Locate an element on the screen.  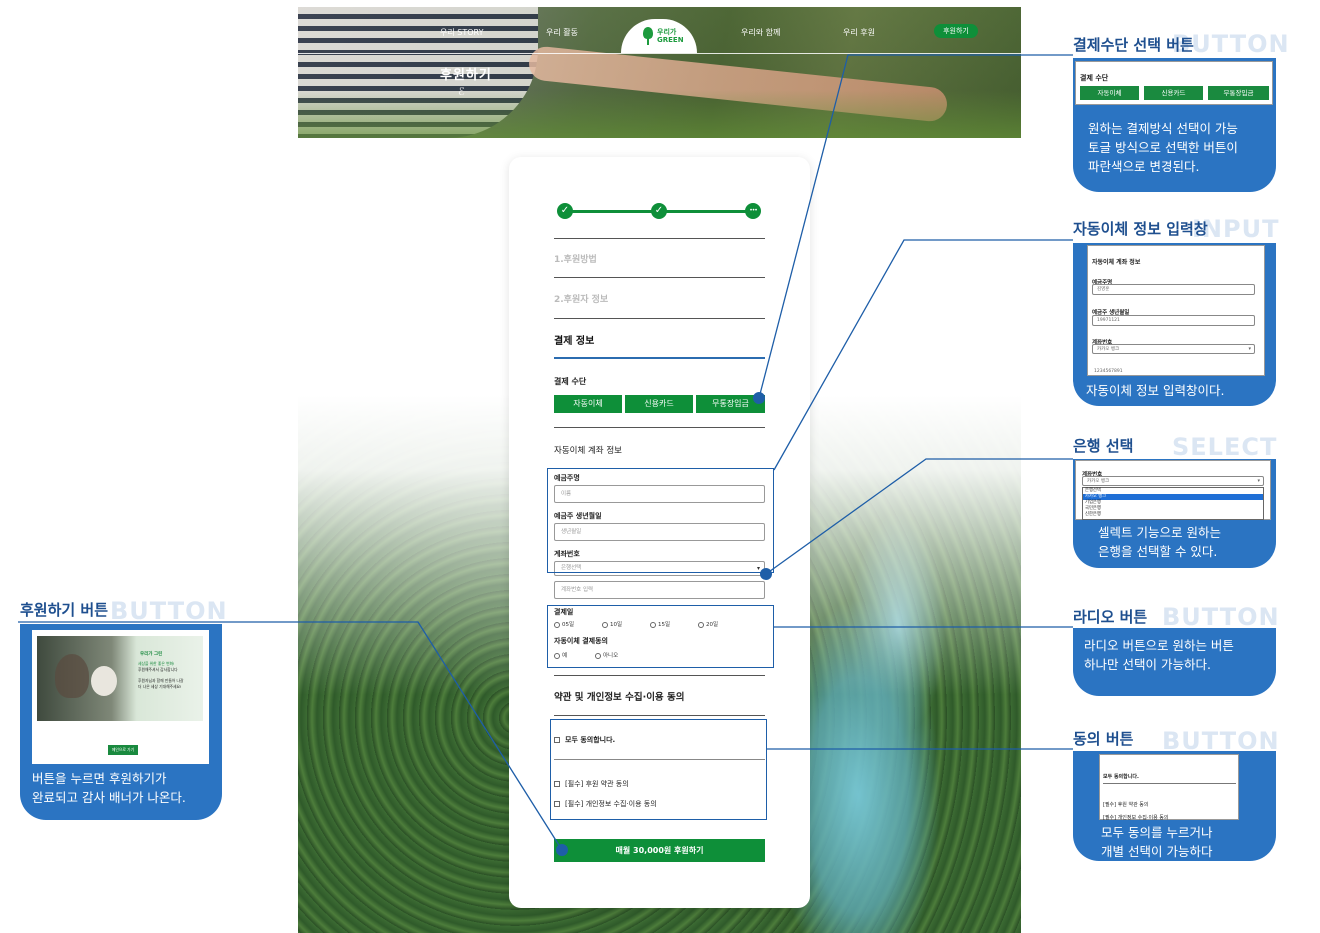
preview-bank-value: 카카오 뱅크 is located at coordinates (1108, 349).